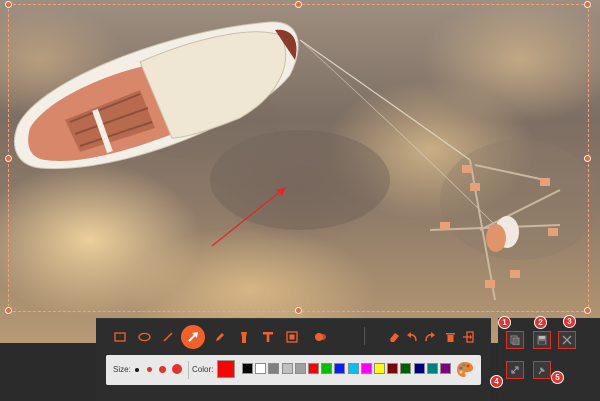 The height and width of the screenshot is (401, 600). Describe the element at coordinates (364, 336) in the screenshot. I see `toolbar-divider` at that location.